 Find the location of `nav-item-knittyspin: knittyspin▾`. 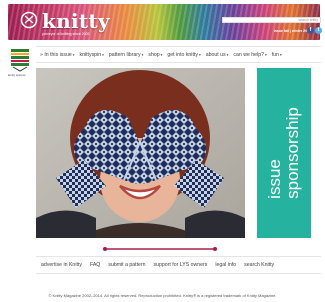

nav-item-knittyspin: knittyspin▾ is located at coordinates (91, 55).